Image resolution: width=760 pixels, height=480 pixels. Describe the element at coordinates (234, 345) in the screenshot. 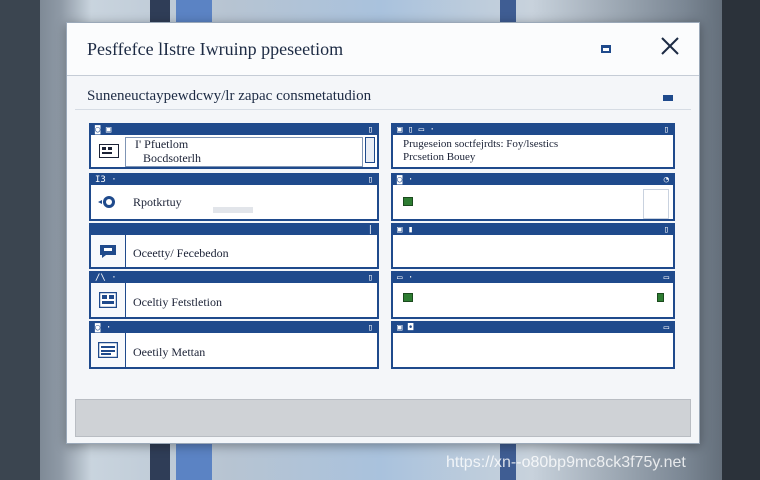

I see `left-panel-5: ◙ · ▯ Oeetily Mettan` at that location.